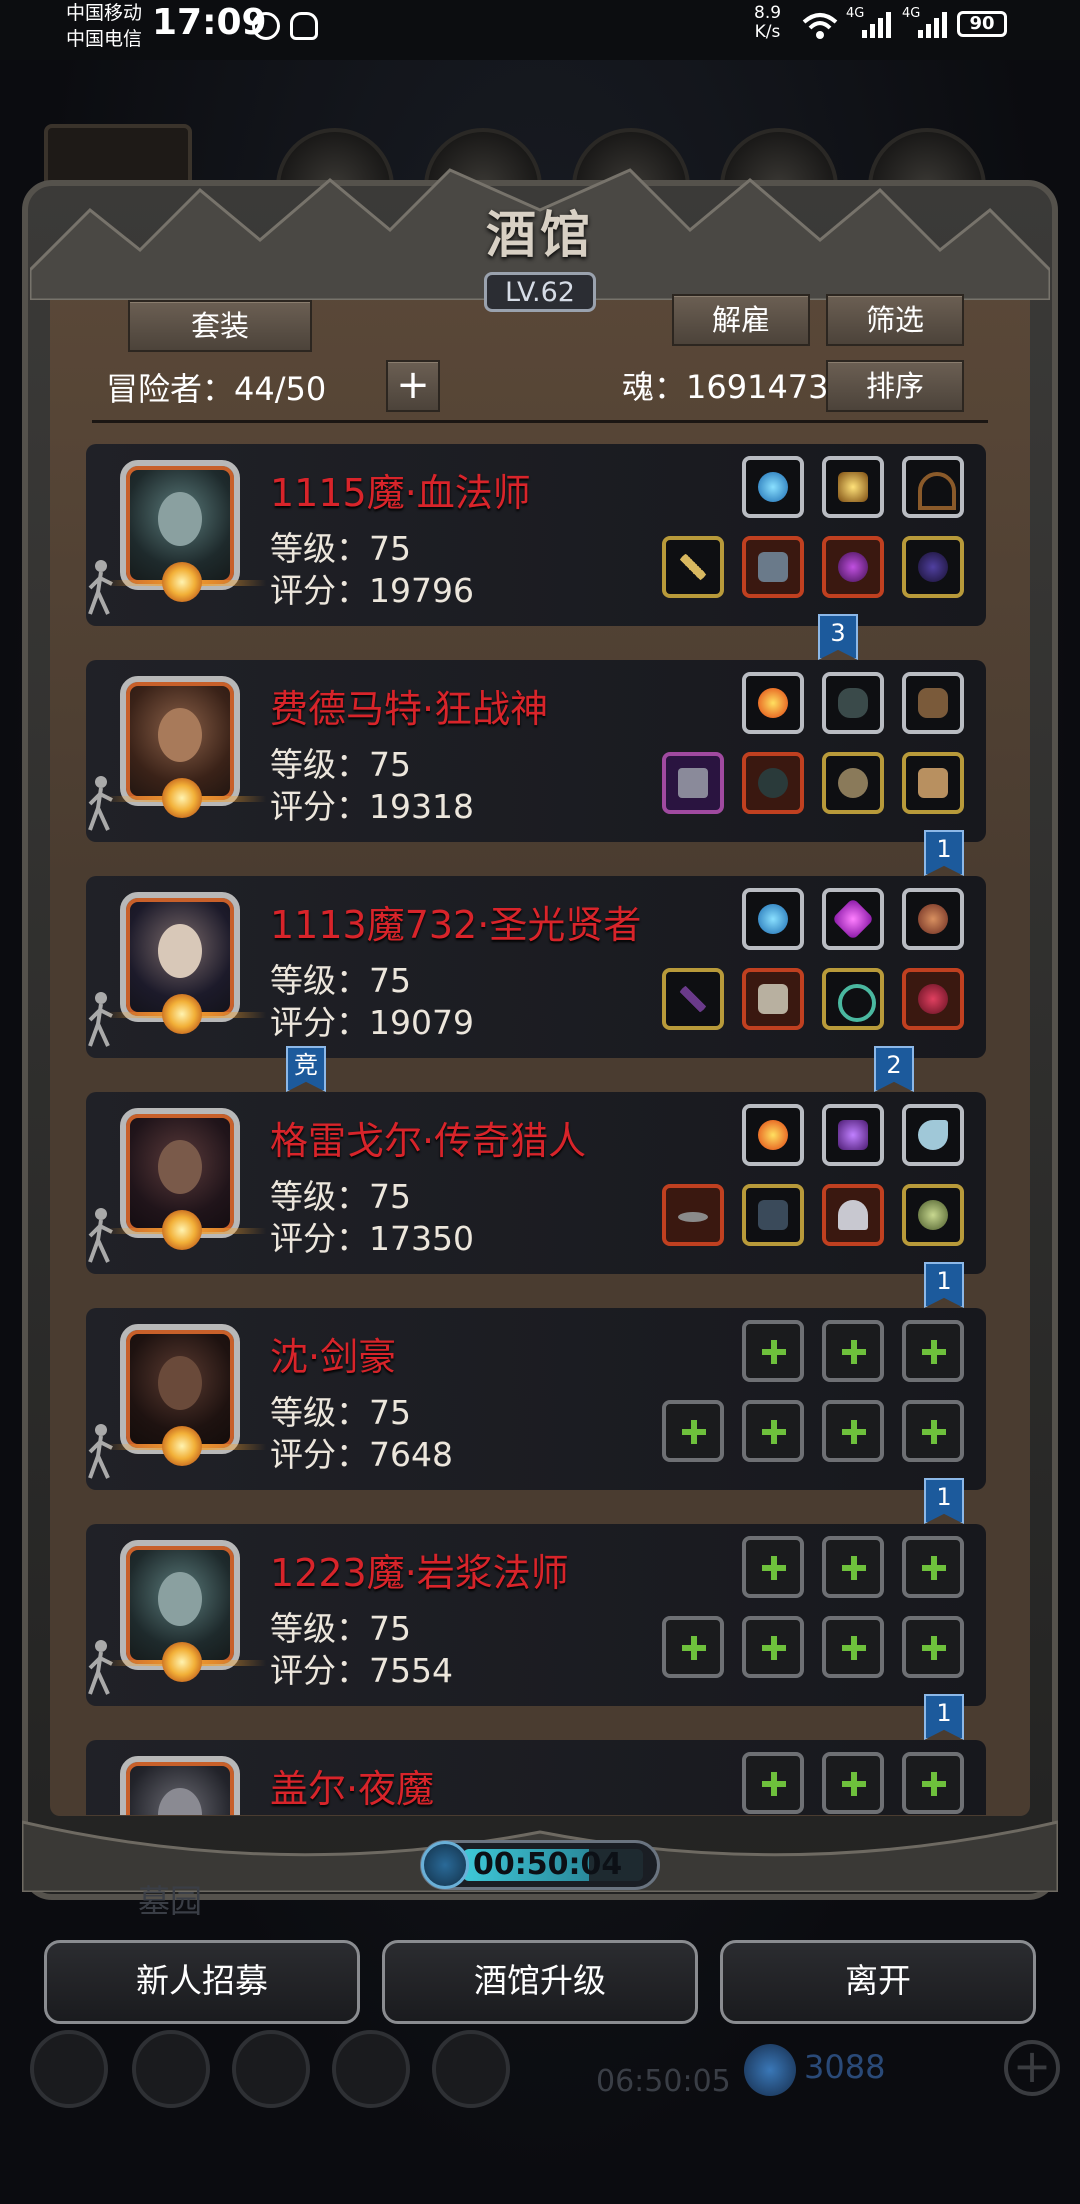  Describe the element at coordinates (361, 1670) in the screenshot. I see `hero-score: 评分：7554` at that location.